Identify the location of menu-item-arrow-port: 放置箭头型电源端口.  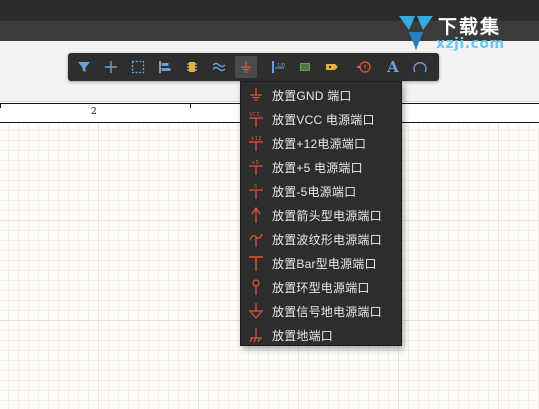
(321, 215).